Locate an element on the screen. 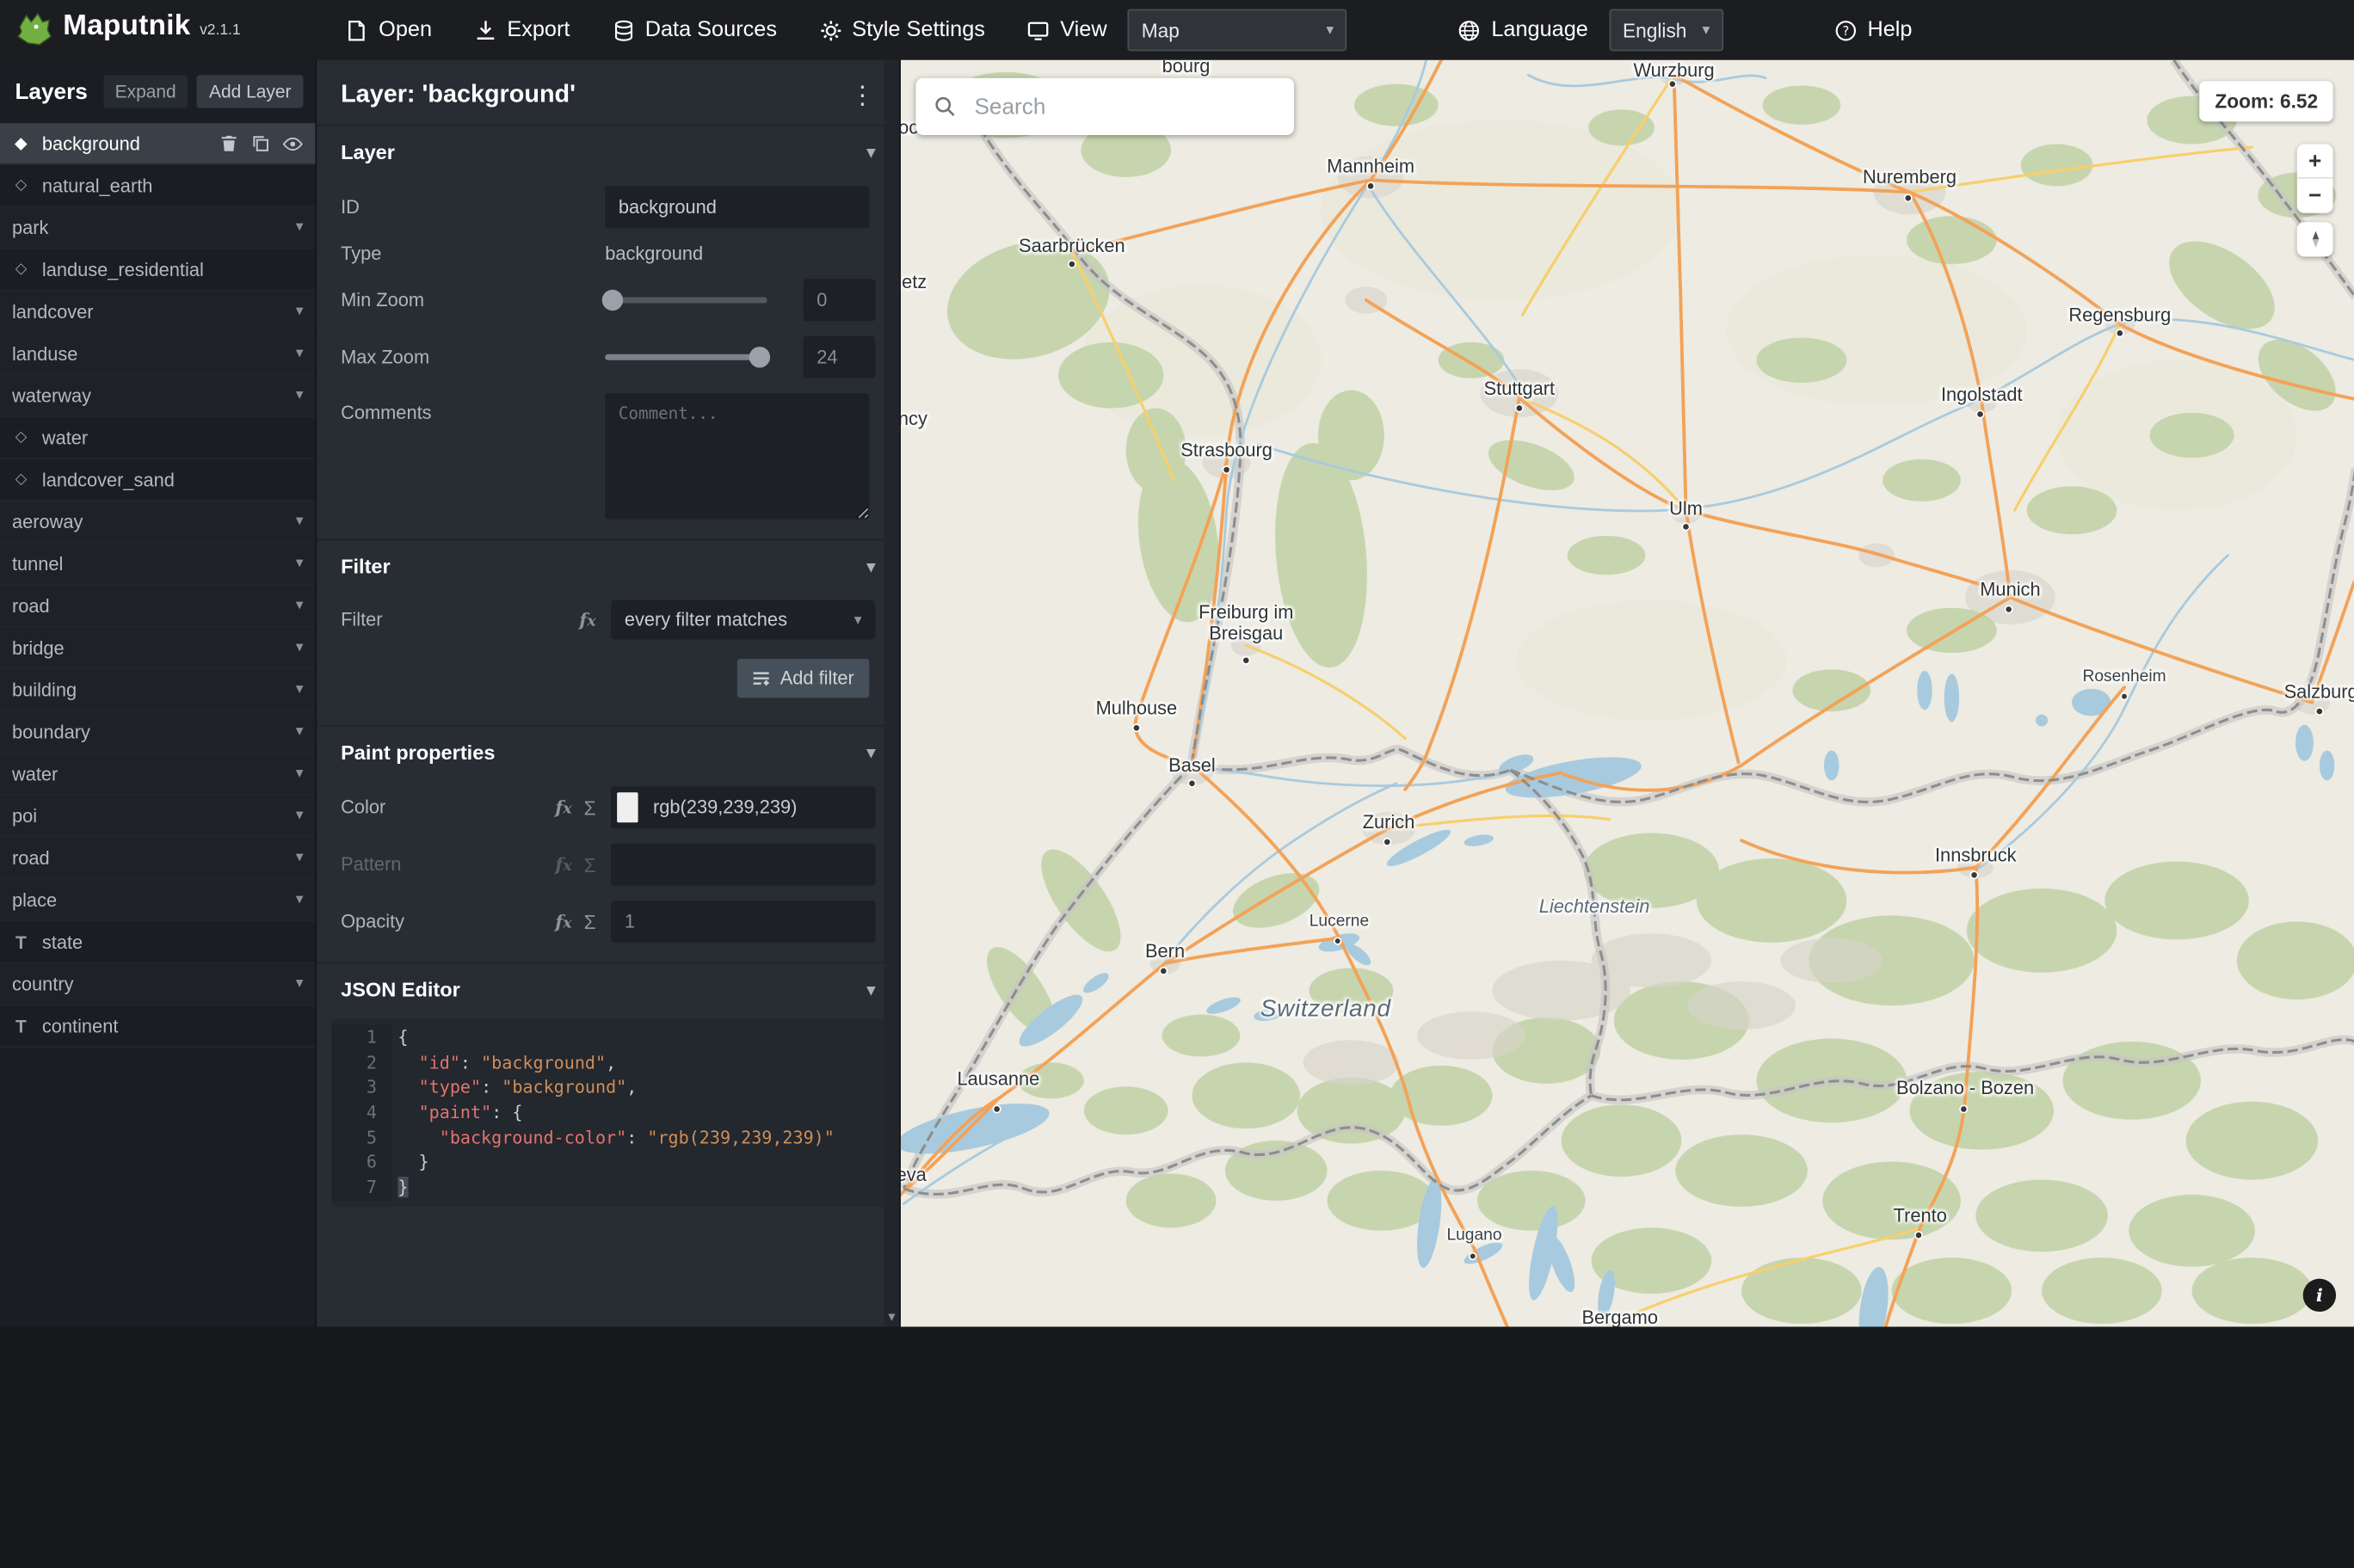 The image size is (2354, 1568). layer-item-aeroway: aeroway ▾ is located at coordinates (158, 523).